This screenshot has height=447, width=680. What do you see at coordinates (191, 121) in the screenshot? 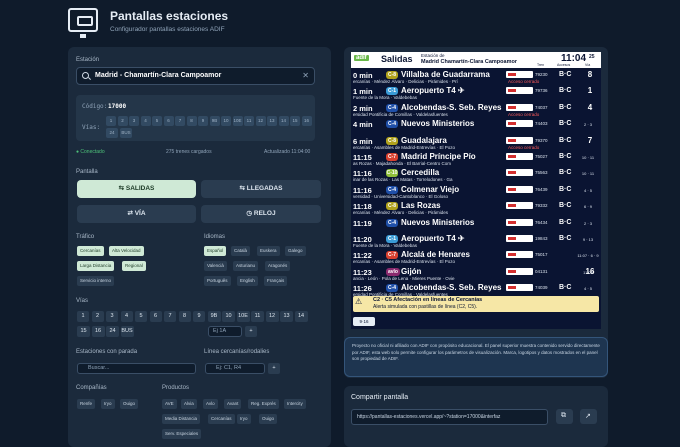
I see `code-via-chip: 8` at bounding box center [191, 121].